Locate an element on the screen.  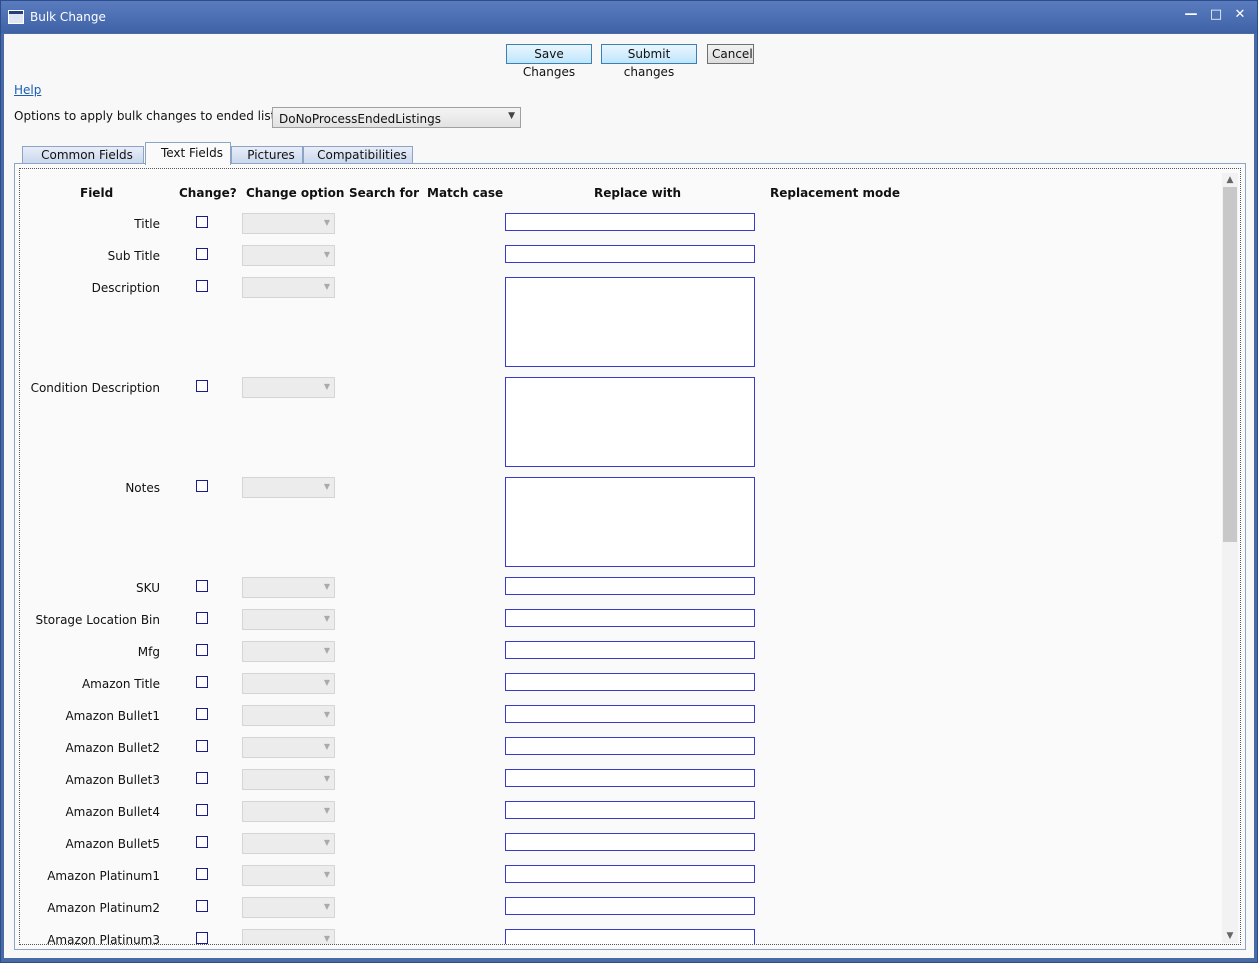
field-label: SKU is located at coordinates (148, 588).